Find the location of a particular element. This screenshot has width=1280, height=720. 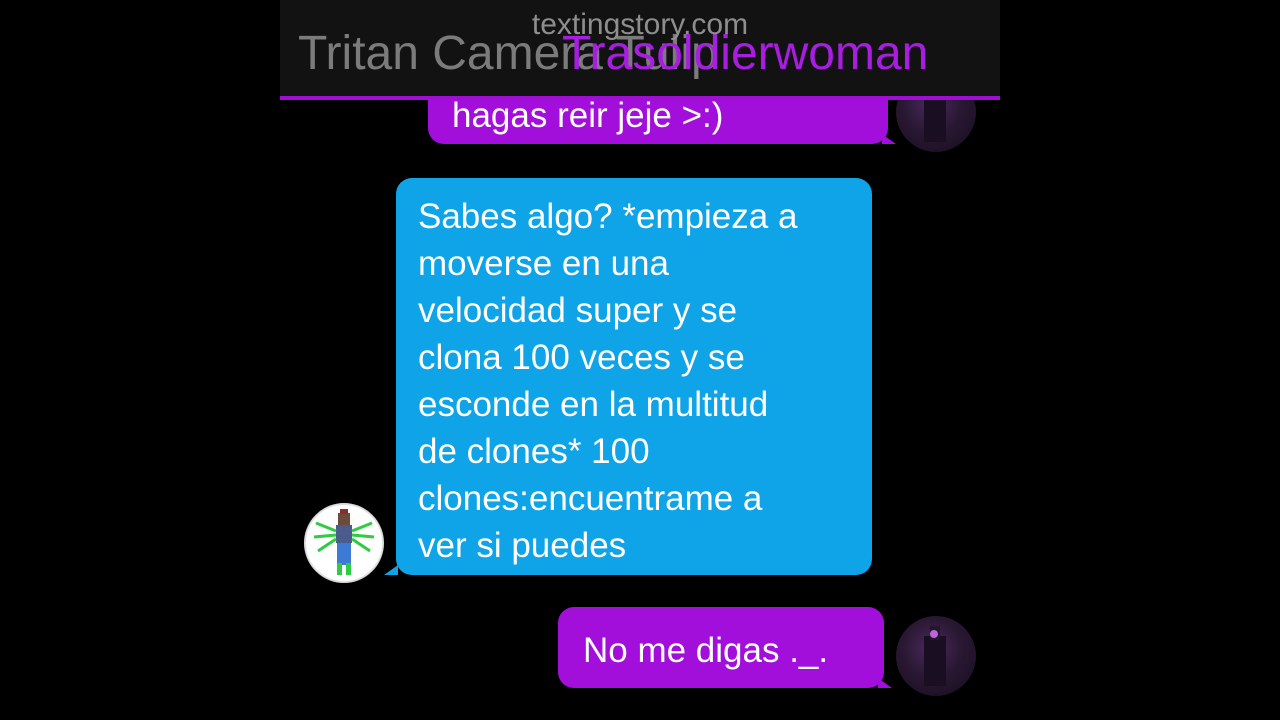

message-text: hagas reir jeje >:) is located at coordinates (588, 115).